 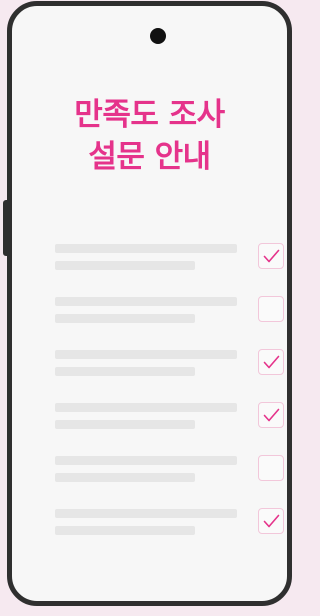 I want to click on title-line-2: 설문 안내, so click(x=149, y=157).